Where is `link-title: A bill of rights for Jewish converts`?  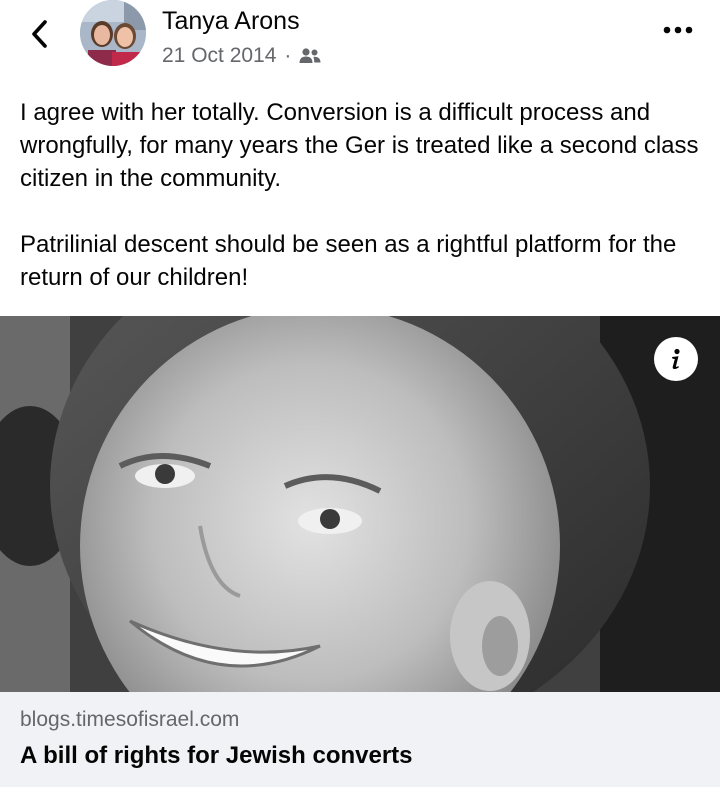 link-title: A bill of rights for Jewish converts is located at coordinates (216, 756).